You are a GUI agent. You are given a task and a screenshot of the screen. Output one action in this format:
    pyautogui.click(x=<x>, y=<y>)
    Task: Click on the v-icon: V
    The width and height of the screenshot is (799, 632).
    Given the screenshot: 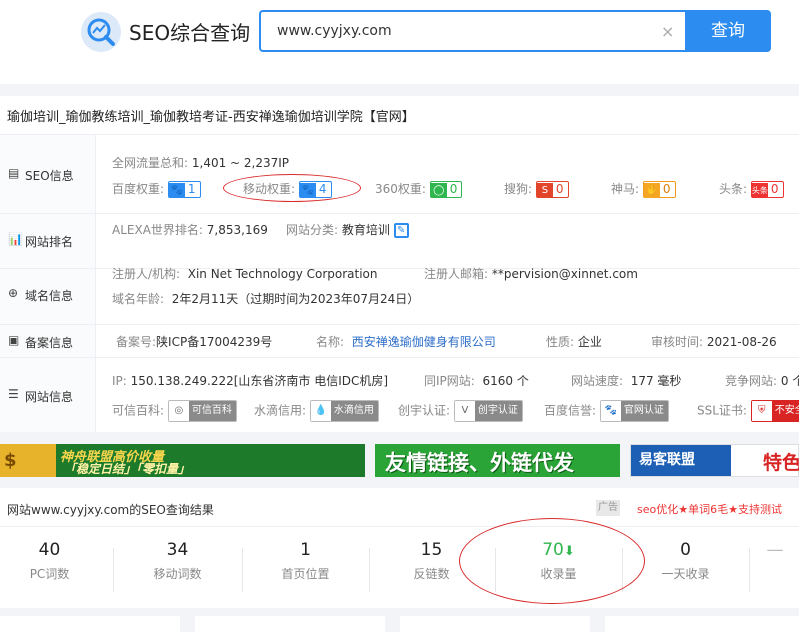 What is the action you would take?
    pyautogui.click(x=464, y=411)
    